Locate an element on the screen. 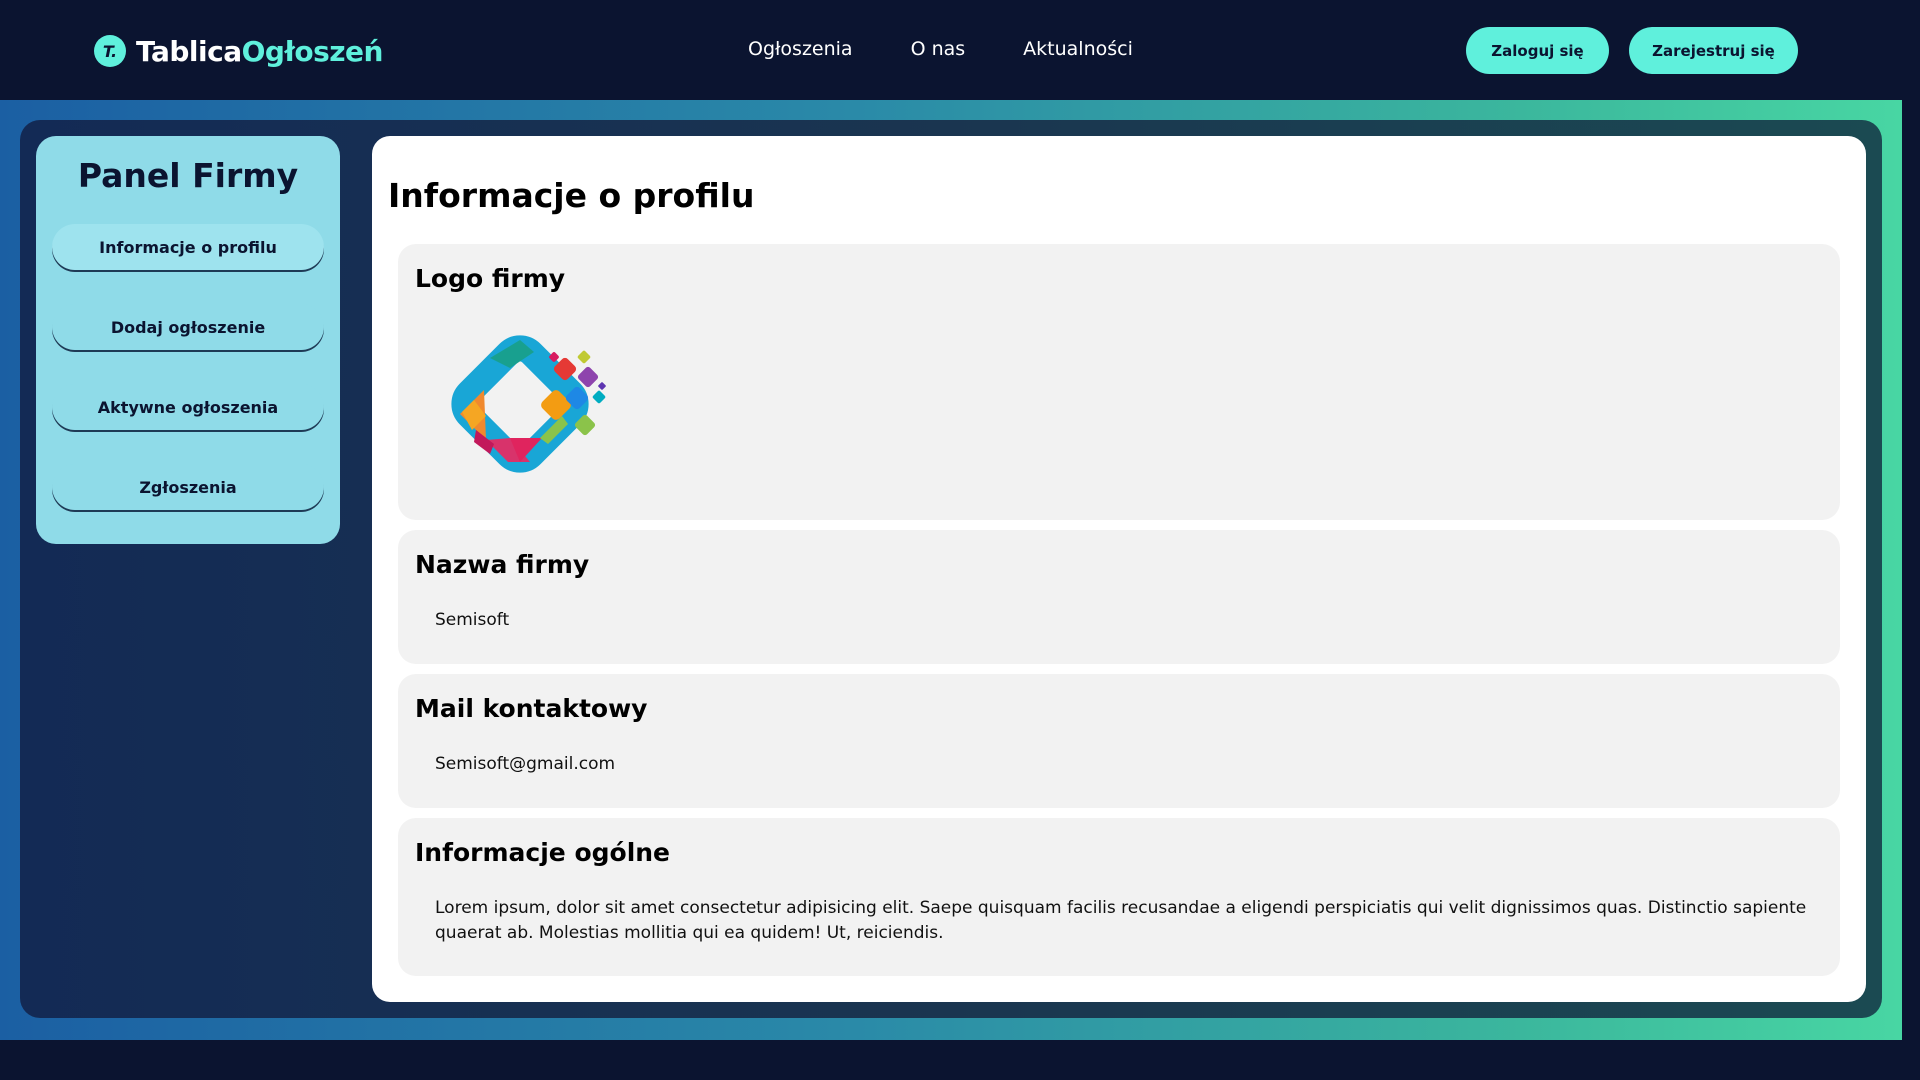  nav-link-ogloszenia: Ogłoszenia is located at coordinates (800, 49).